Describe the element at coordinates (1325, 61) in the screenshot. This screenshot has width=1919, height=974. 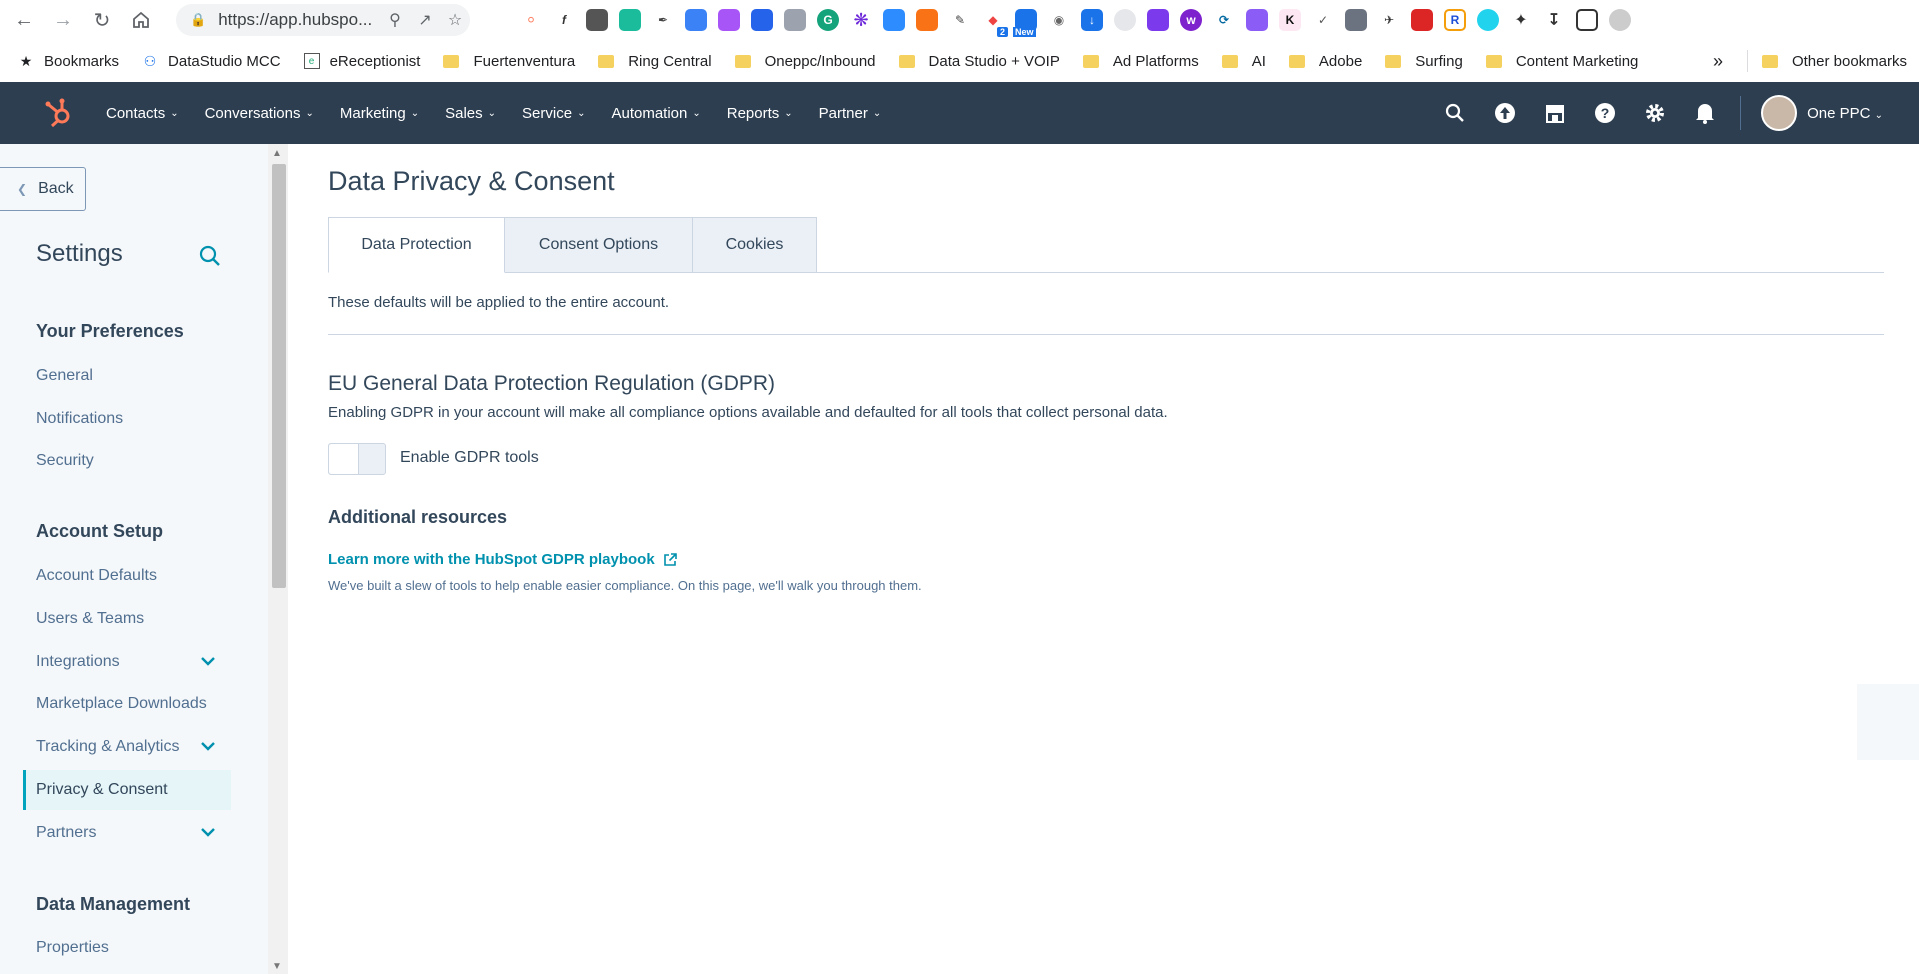
I see `bookmark-folder: Adobe` at that location.